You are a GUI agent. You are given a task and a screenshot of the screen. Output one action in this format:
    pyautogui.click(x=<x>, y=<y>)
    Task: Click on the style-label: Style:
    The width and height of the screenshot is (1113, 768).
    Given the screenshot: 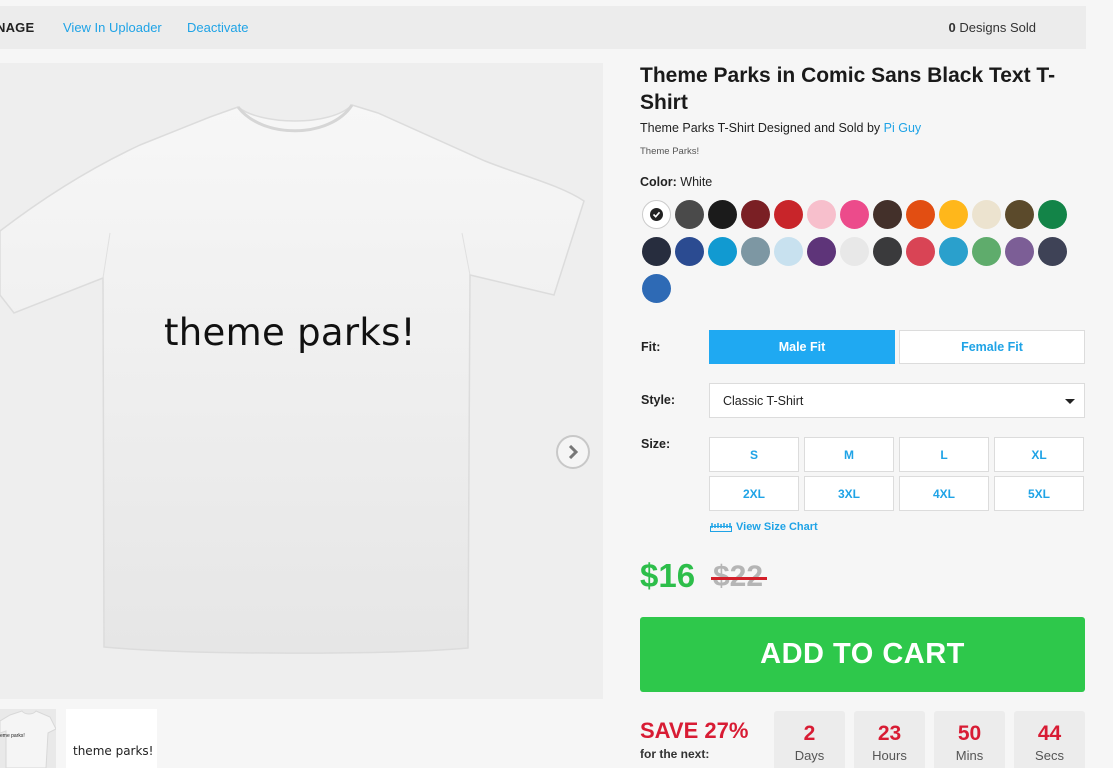 What is the action you would take?
    pyautogui.click(x=658, y=400)
    